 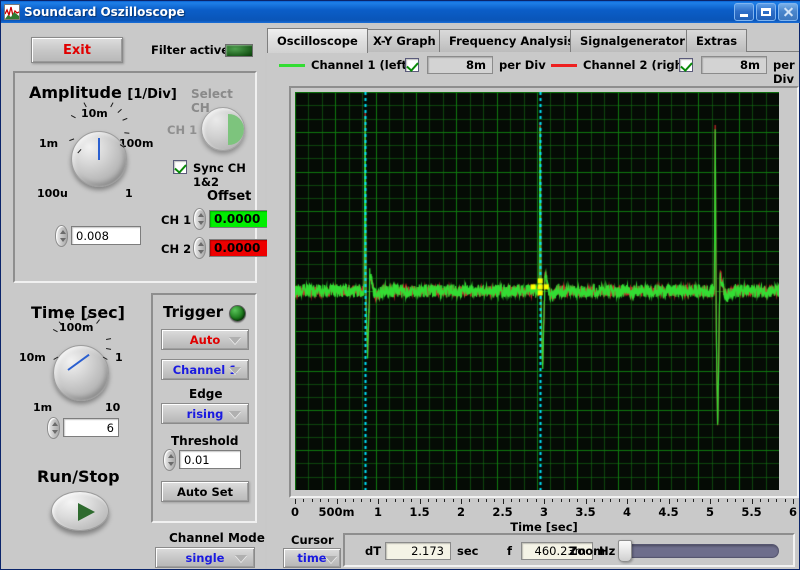 I want to click on trigger-edge-combo: rising, so click(x=205, y=413).